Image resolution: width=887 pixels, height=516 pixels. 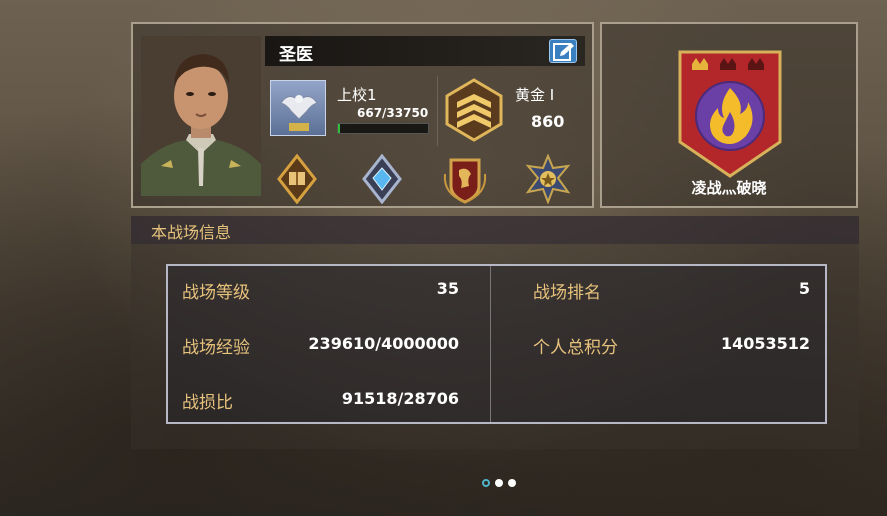 What do you see at coordinates (490, 344) in the screenshot?
I see `stats-column-divider` at bounding box center [490, 344].